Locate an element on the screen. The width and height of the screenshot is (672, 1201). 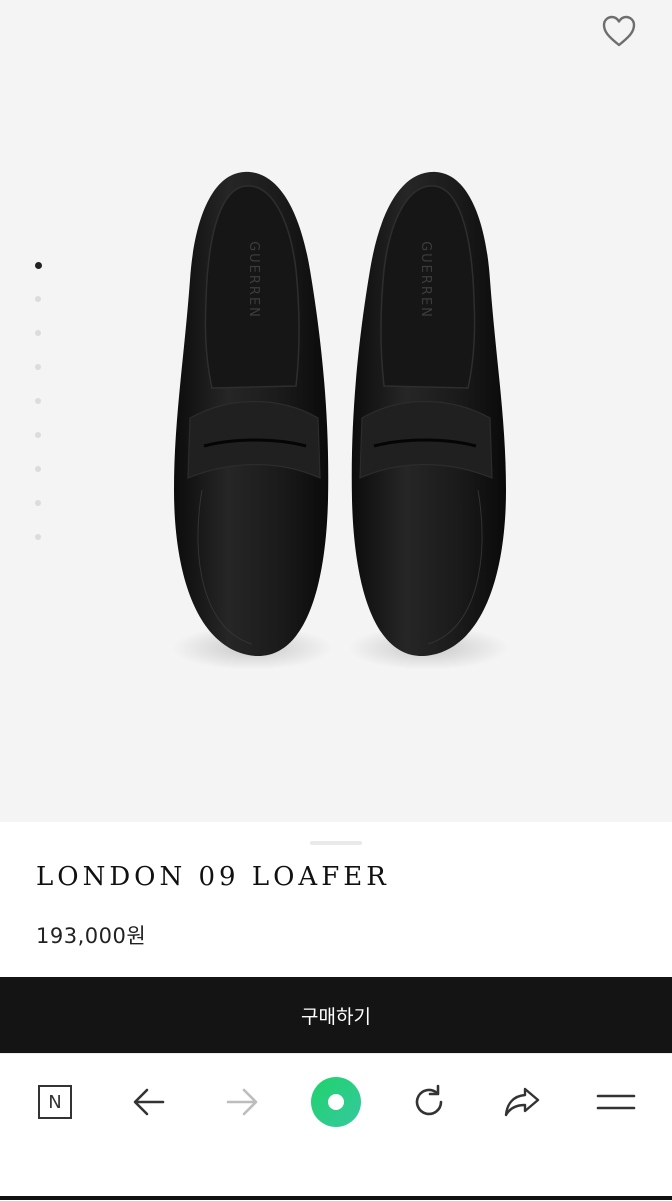
green-dot-button is located at coordinates (336, 1102).